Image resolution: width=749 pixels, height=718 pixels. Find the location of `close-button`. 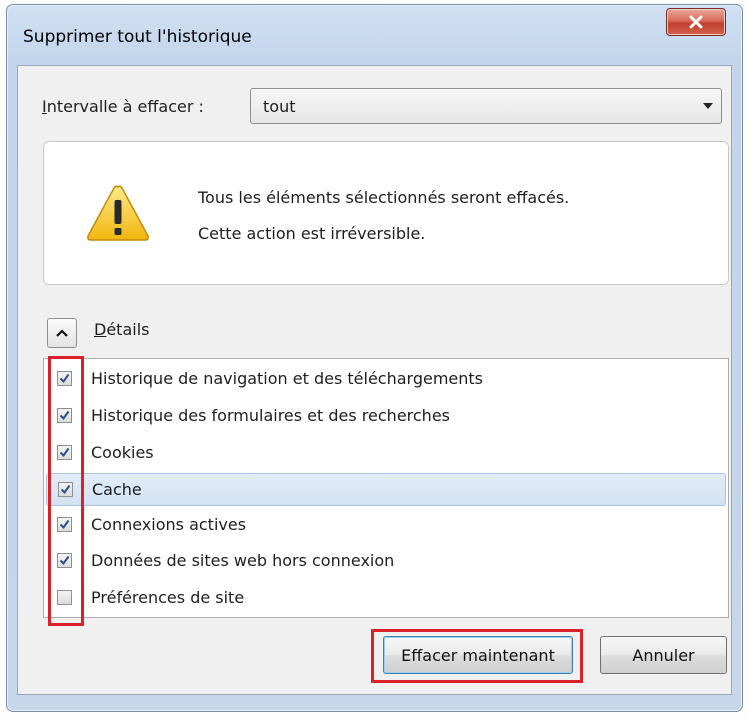

close-button is located at coordinates (696, 22).